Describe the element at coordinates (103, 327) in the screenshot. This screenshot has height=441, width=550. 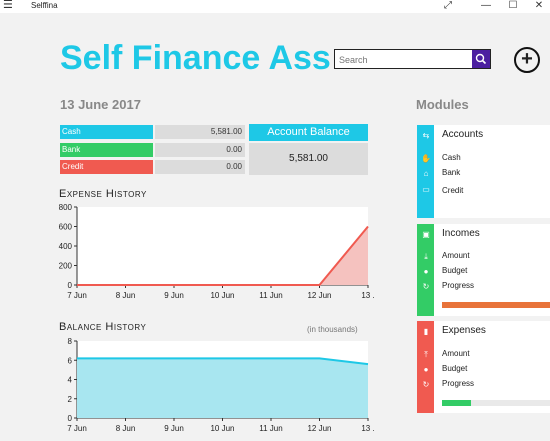
I see `balance-history-title: Balance History` at that location.